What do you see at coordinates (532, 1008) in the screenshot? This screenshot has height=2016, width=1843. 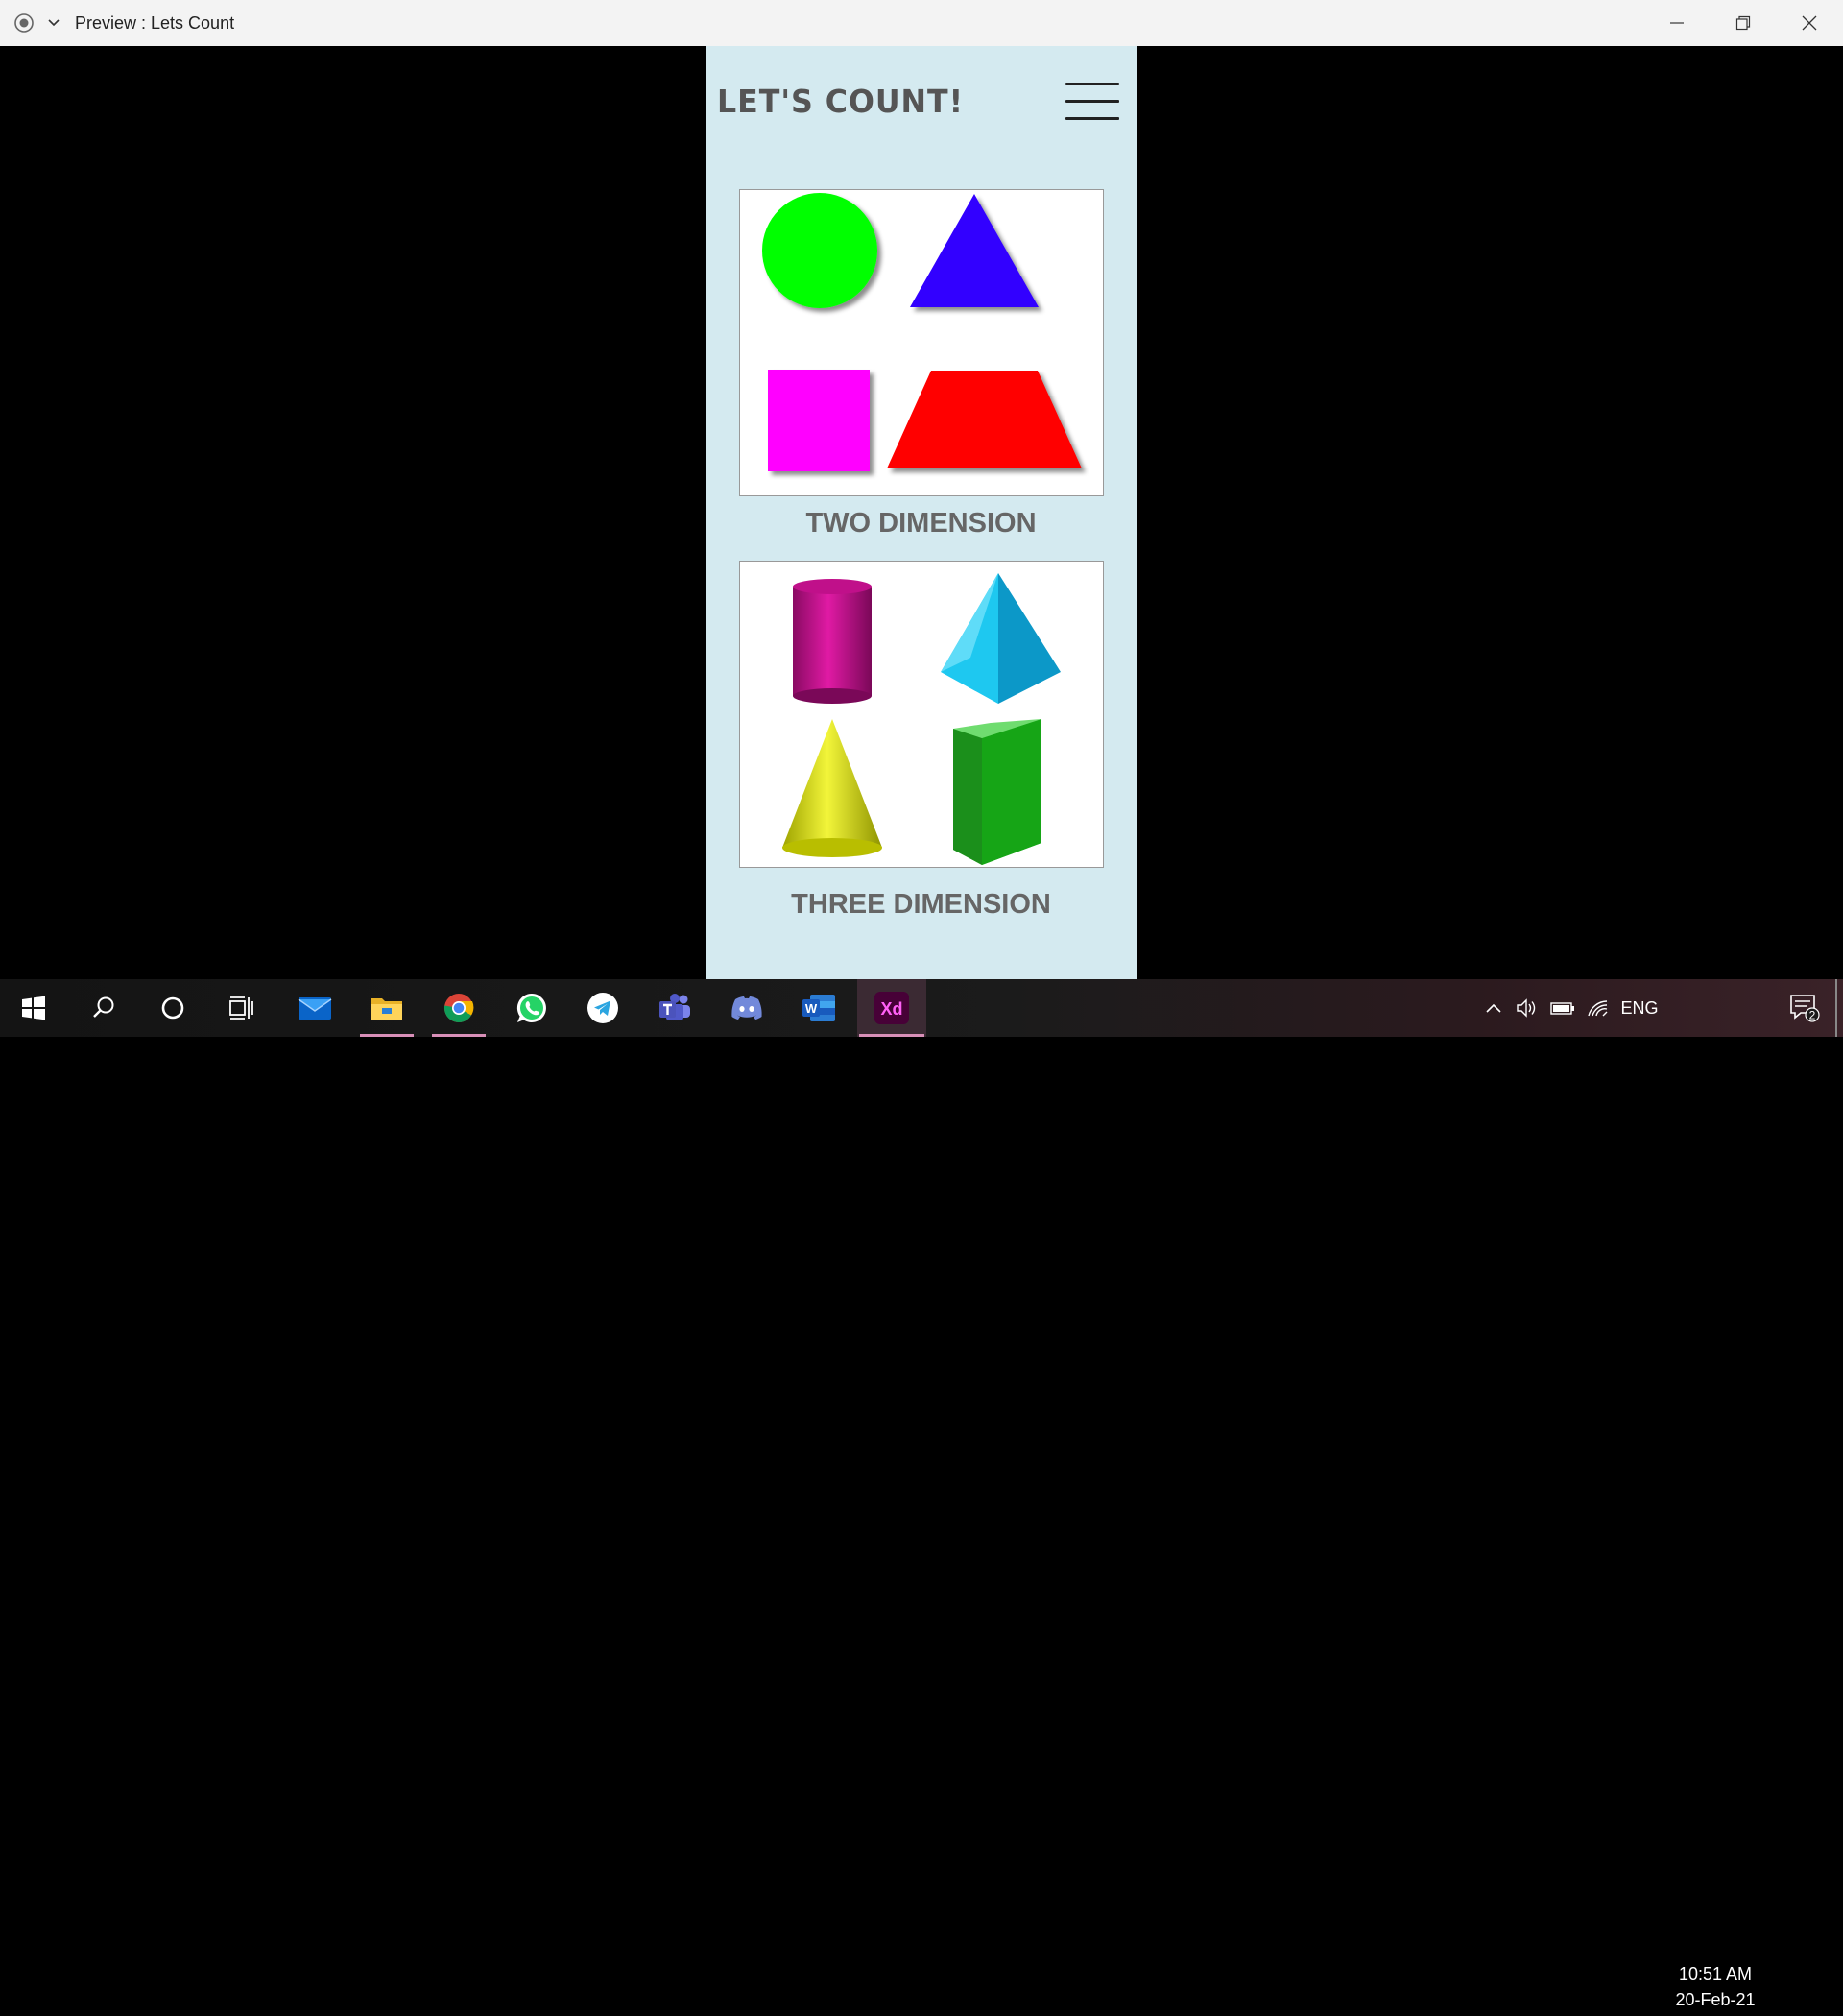 I see `whatsapp-icon` at bounding box center [532, 1008].